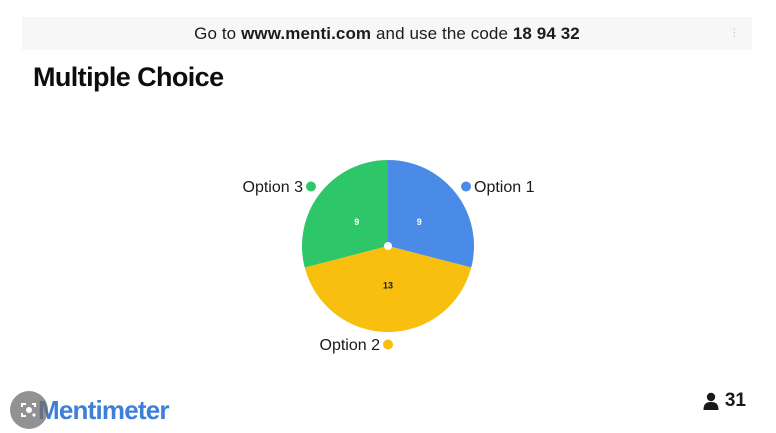 The height and width of the screenshot is (433, 776). I want to click on person-icon, so click(711, 401).